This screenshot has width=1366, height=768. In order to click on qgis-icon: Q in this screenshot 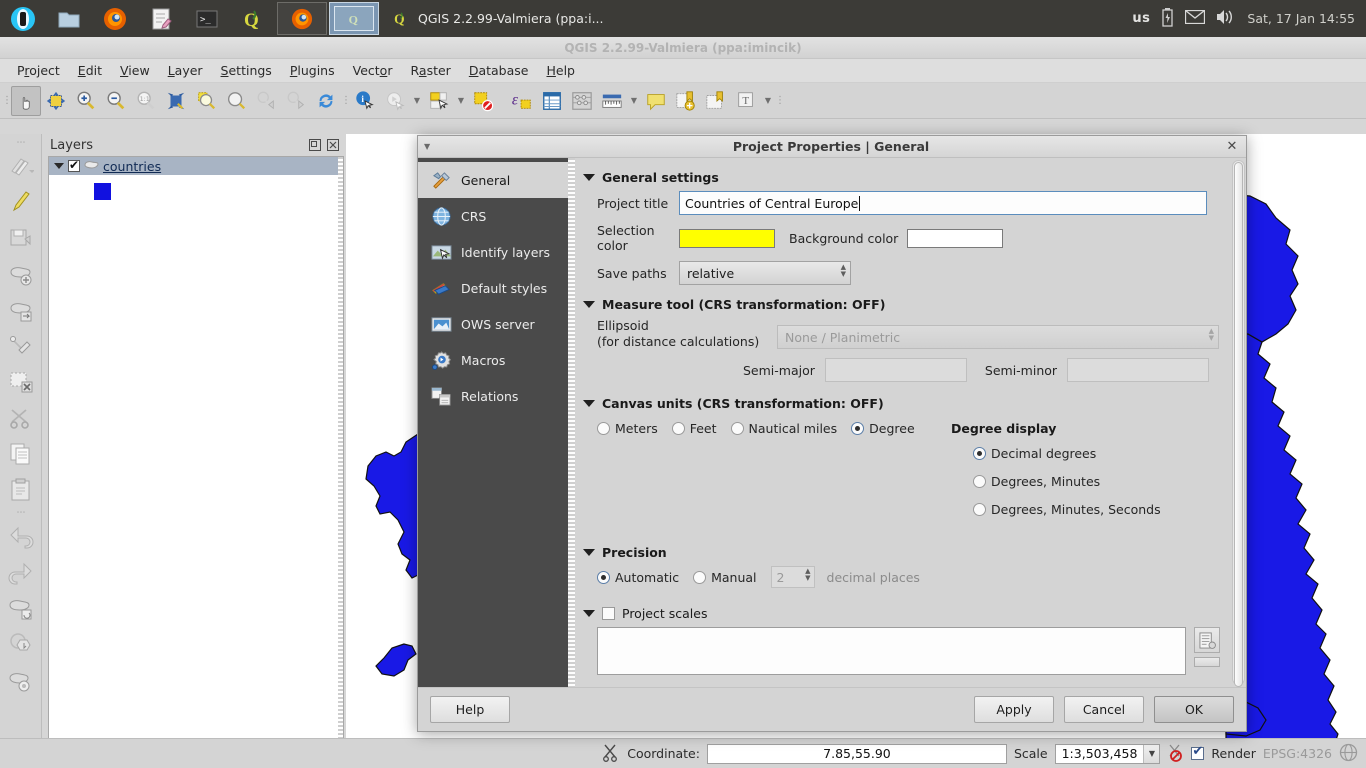, I will do `click(253, 18)`.